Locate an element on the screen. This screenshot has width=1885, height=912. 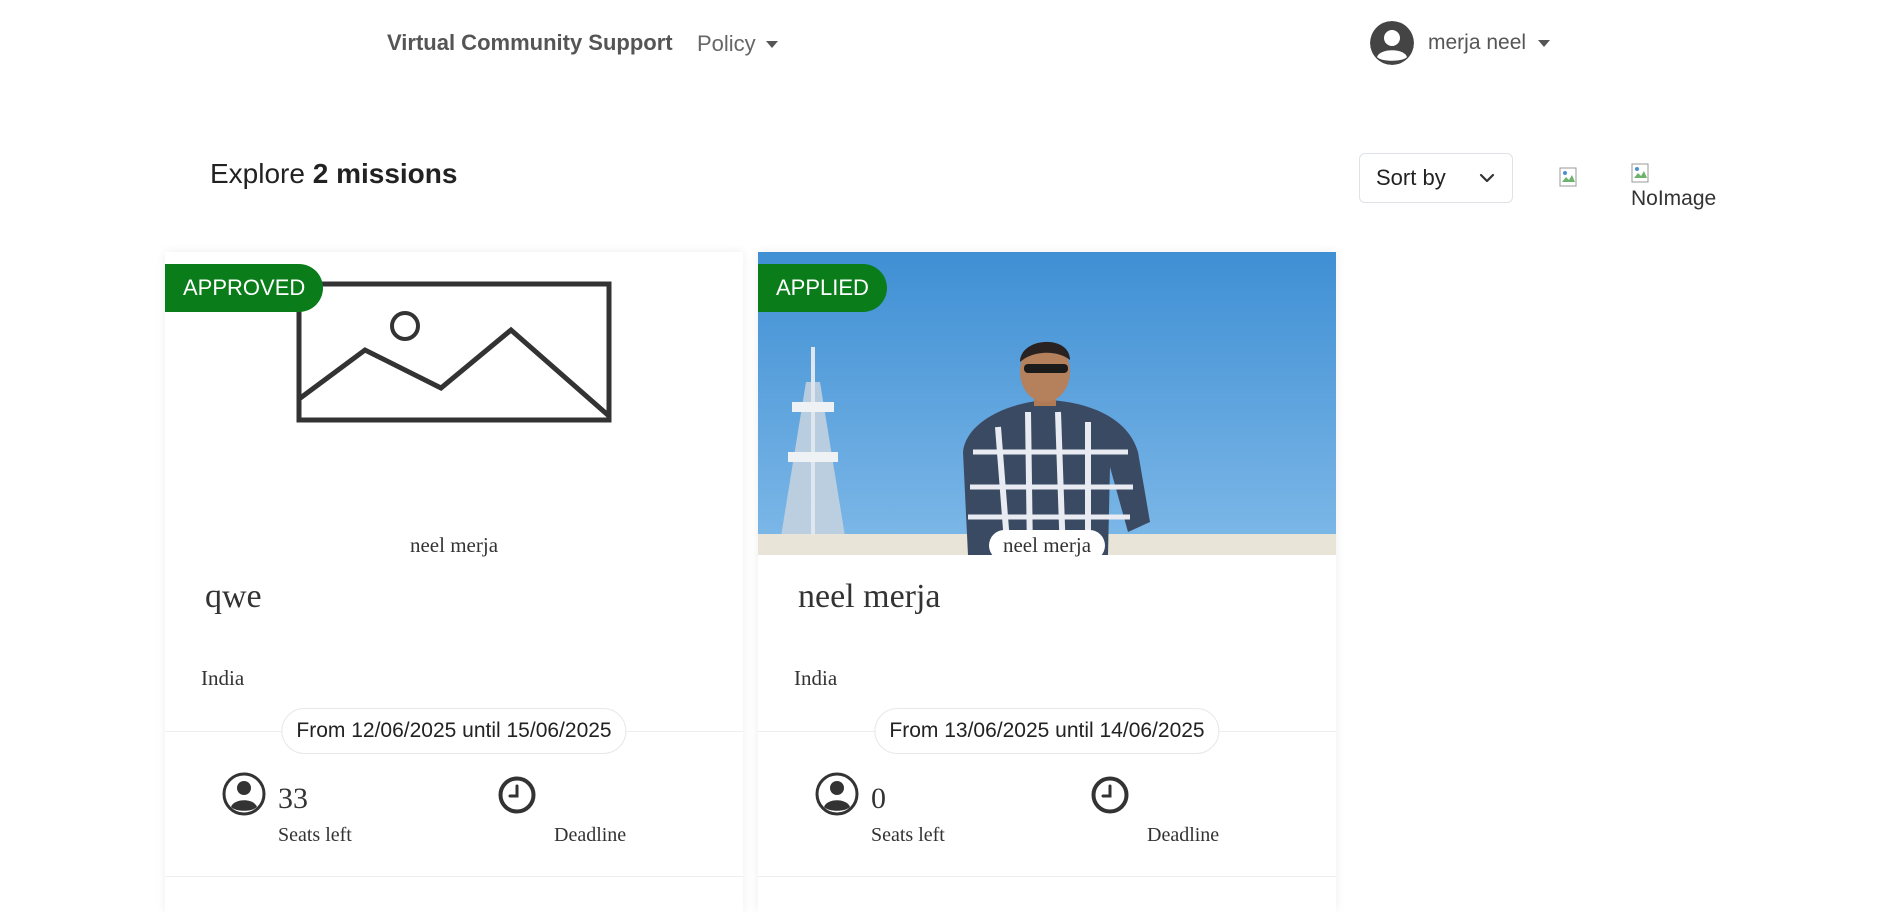
chevron-down-icon is located at coordinates (1487, 178).